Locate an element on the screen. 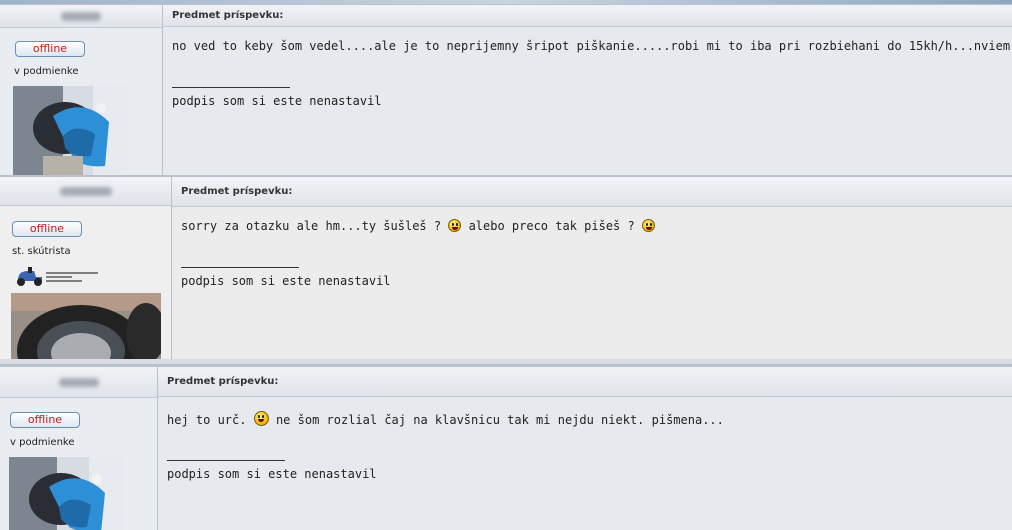 The image size is (1012, 530). post-author-panel: offline st. skútrista is located at coordinates (86, 268).